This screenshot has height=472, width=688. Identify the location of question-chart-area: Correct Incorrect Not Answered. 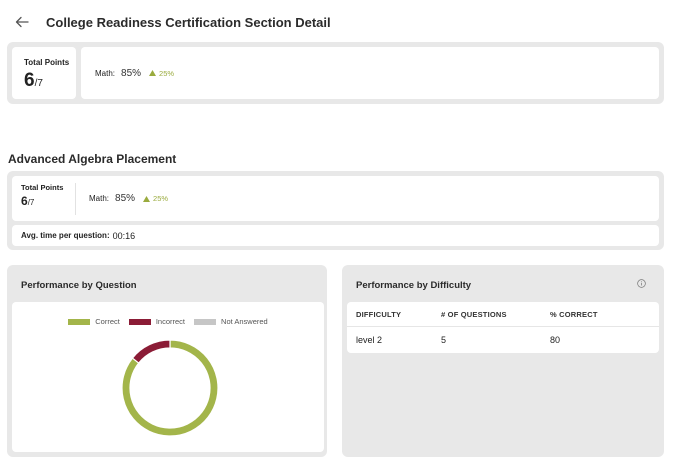
(168, 377).